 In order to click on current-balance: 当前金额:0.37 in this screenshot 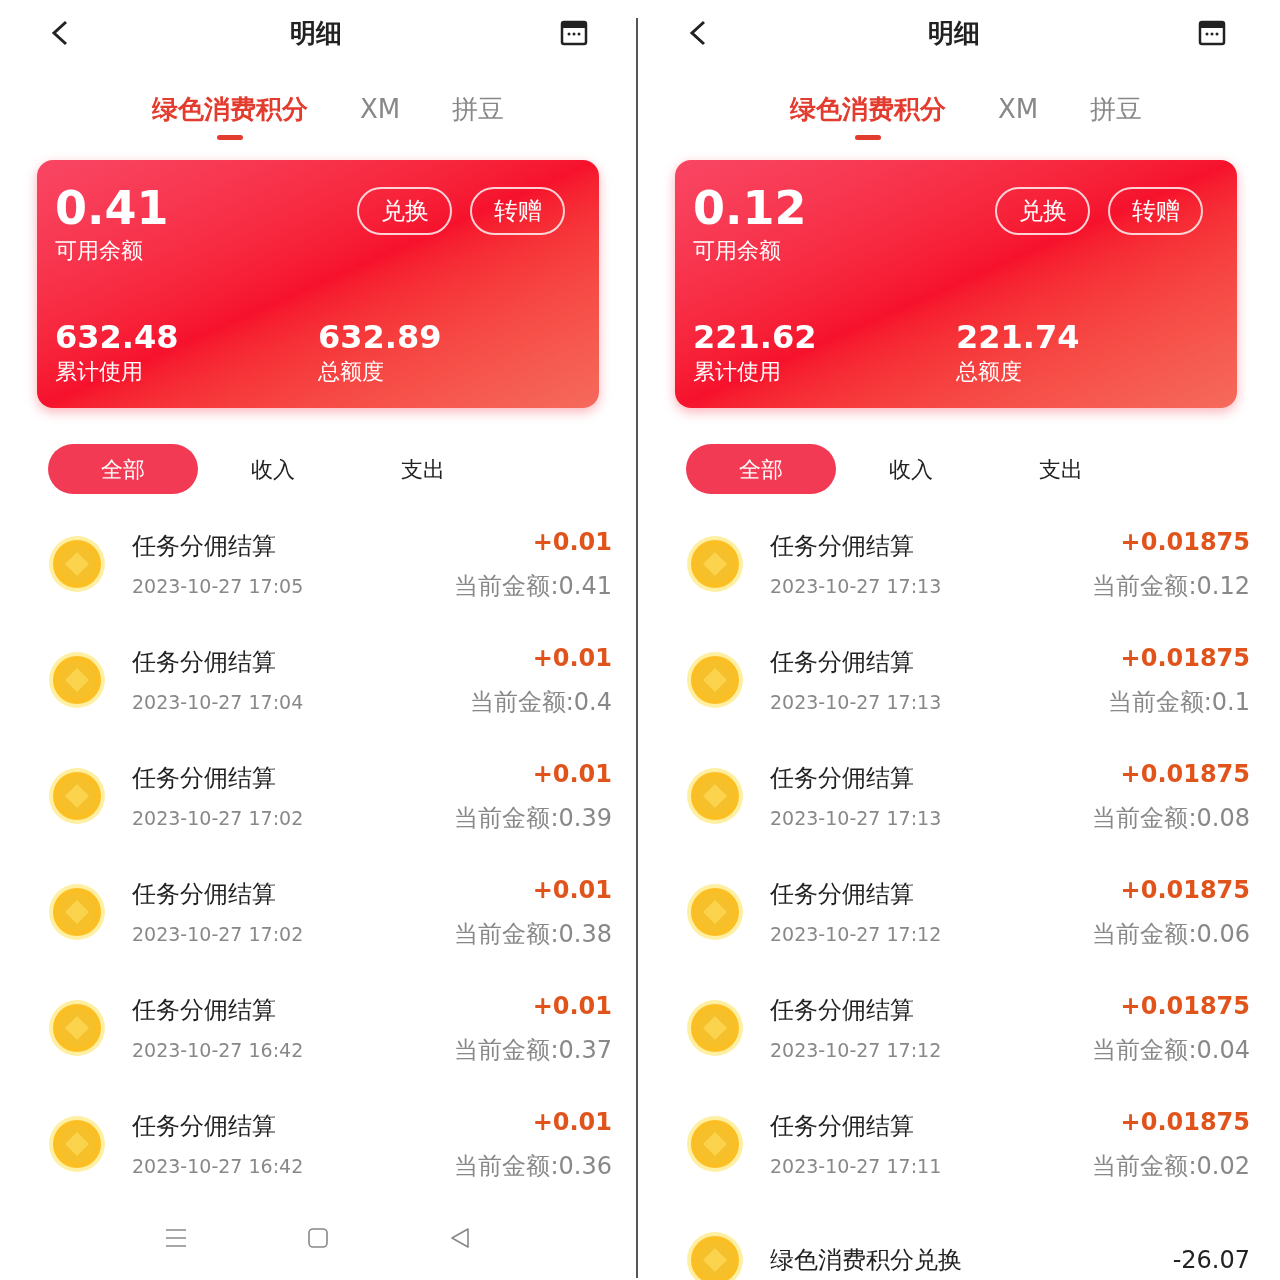, I will do `click(533, 1050)`.